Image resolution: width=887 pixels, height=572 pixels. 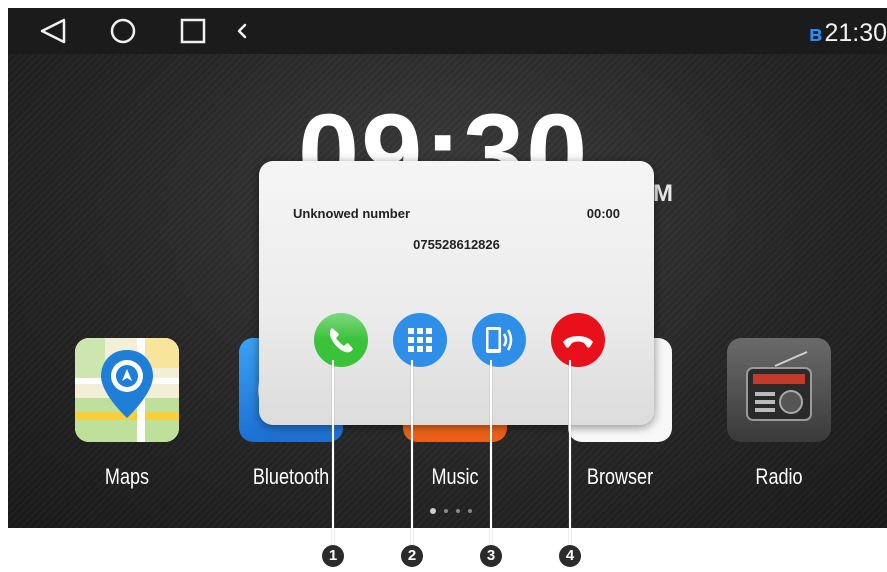 What do you see at coordinates (663, 193) in the screenshot?
I see `home-clock-ampm: M` at bounding box center [663, 193].